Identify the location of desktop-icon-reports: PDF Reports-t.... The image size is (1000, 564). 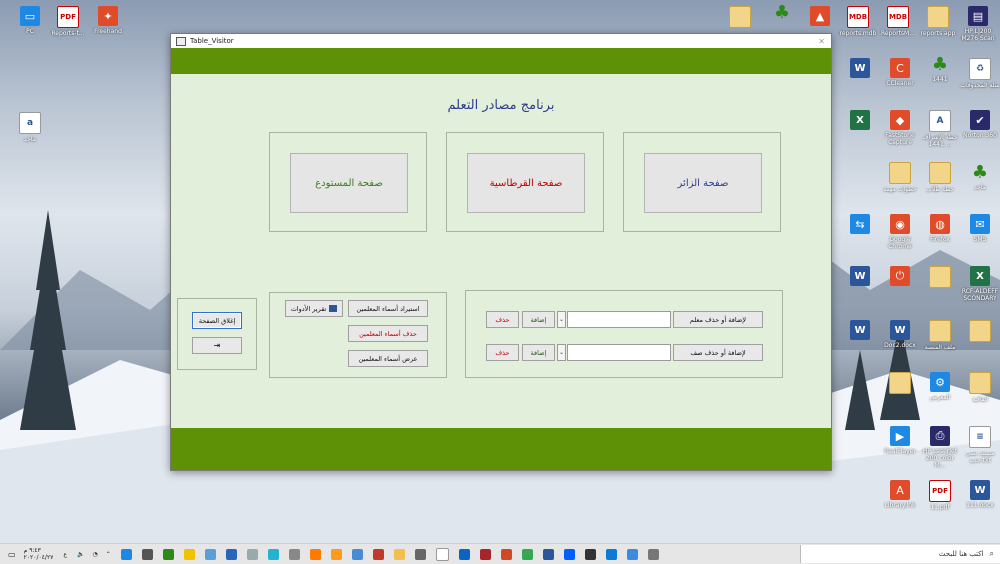
(68, 21).